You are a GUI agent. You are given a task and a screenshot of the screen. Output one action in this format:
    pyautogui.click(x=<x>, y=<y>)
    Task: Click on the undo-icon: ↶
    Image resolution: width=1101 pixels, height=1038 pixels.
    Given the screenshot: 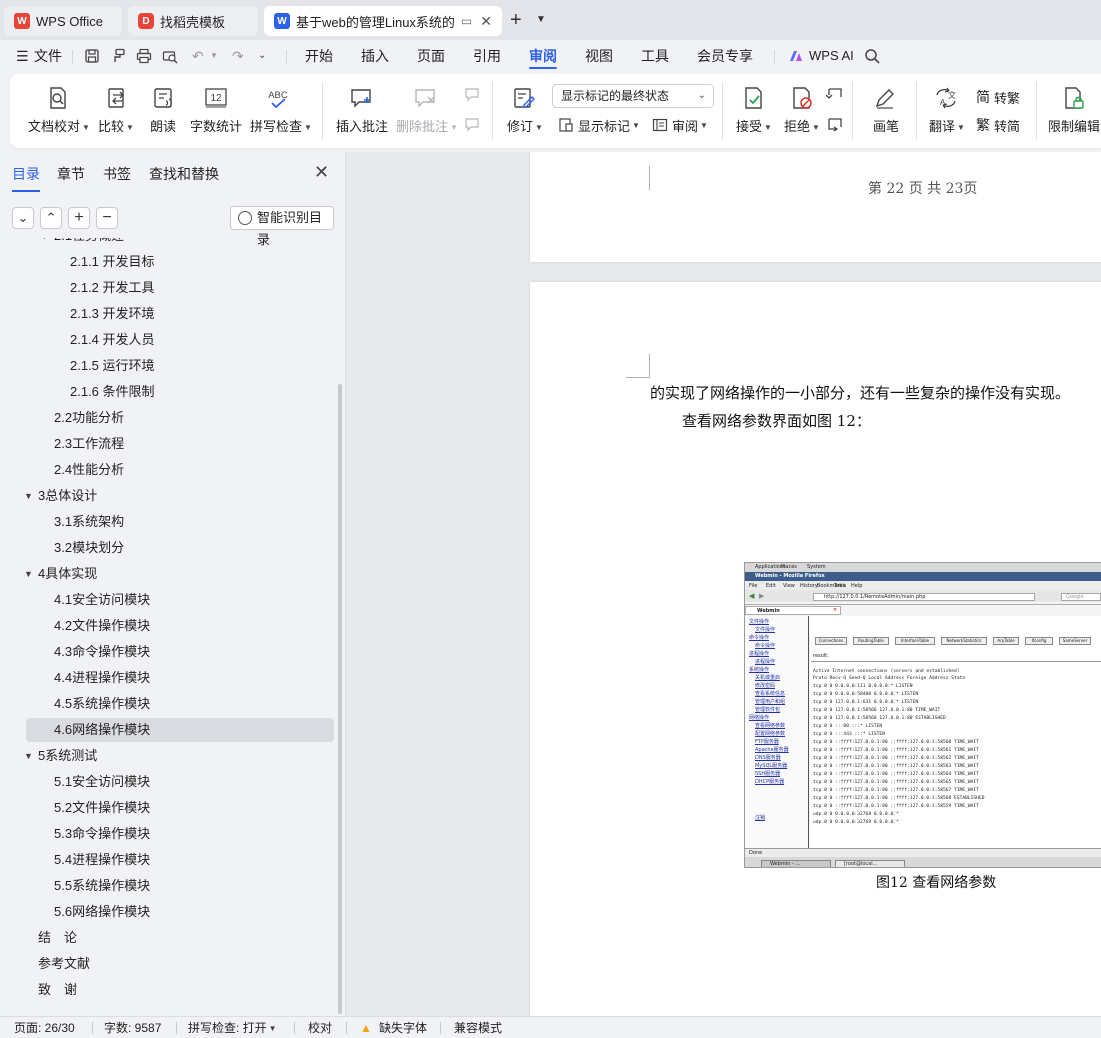 What is the action you would take?
    pyautogui.click(x=198, y=56)
    